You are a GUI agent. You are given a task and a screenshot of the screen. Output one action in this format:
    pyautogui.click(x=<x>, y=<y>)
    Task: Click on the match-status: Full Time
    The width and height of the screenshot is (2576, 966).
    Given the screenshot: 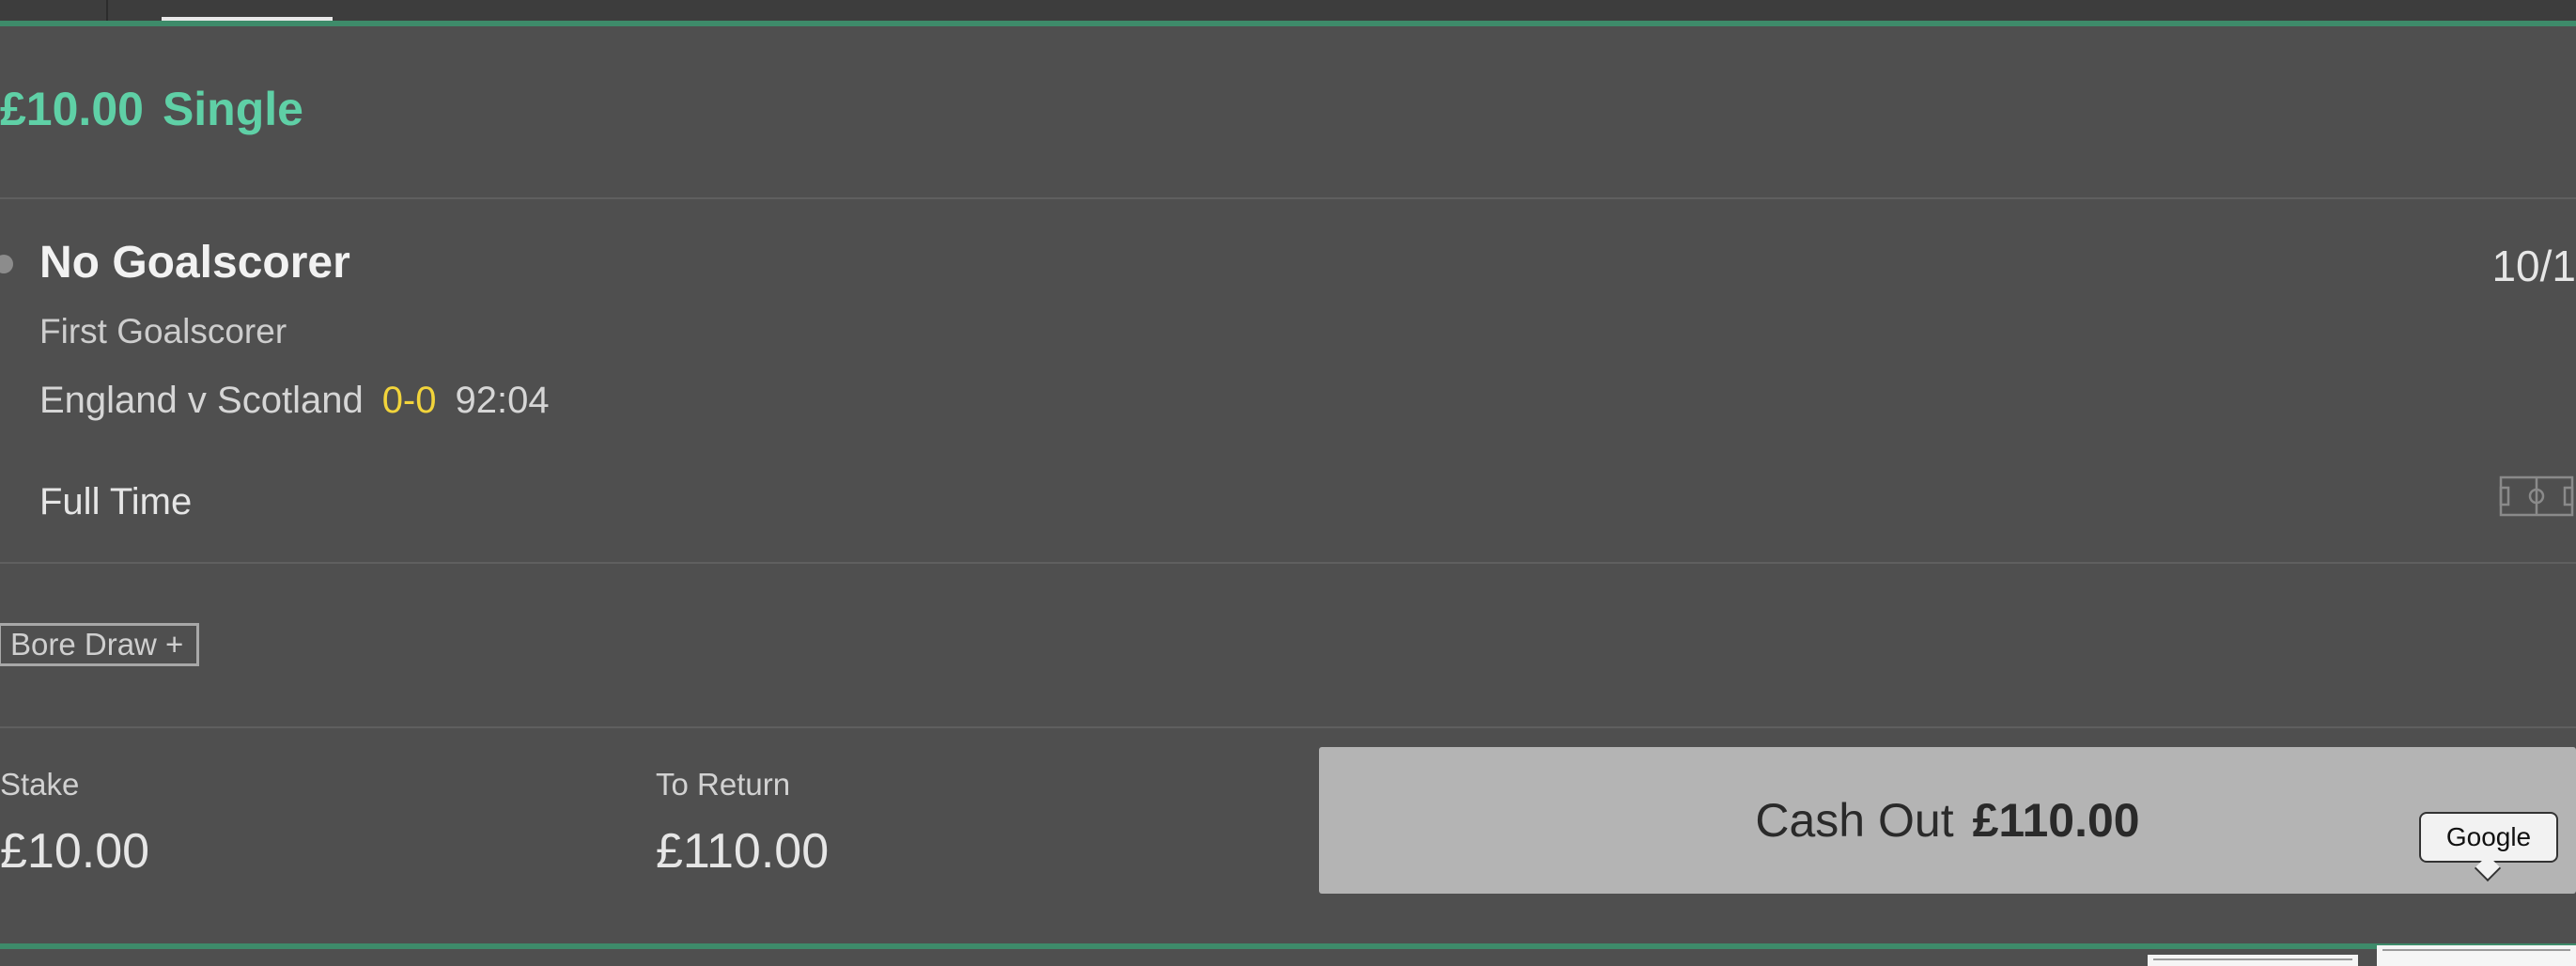 What is the action you would take?
    pyautogui.click(x=116, y=501)
    